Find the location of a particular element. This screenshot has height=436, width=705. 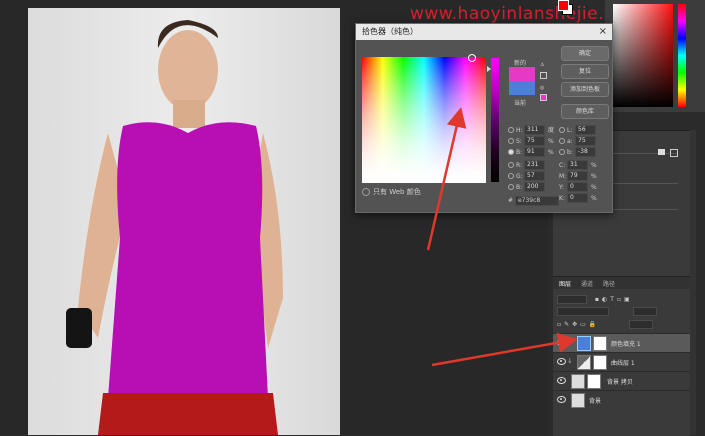

tab-layers: 图层 is located at coordinates (565, 283).